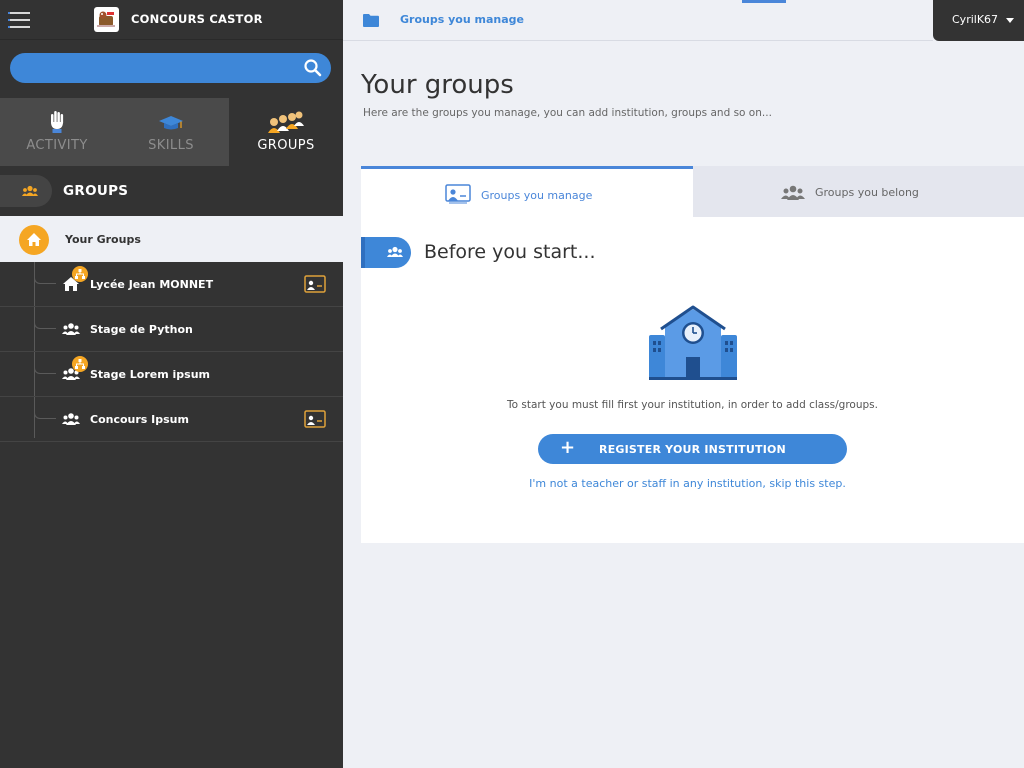 The image size is (1024, 768). Describe the element at coordinates (103, 239) in the screenshot. I see `your-groups-label: Your Groups` at that location.